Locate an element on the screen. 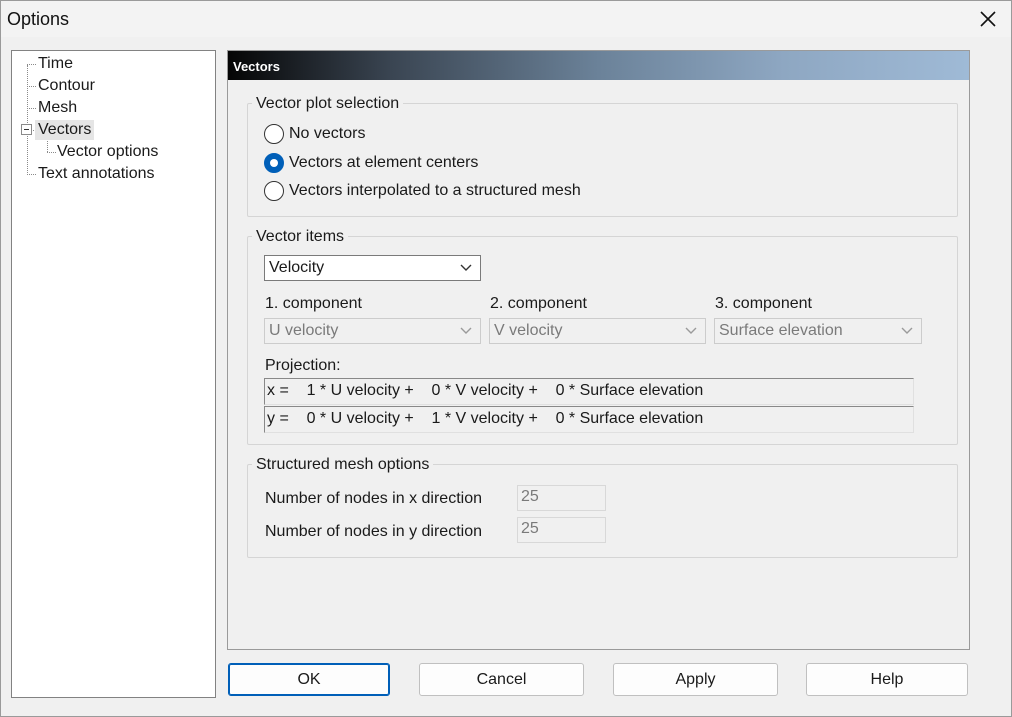 Image resolution: width=1012 pixels, height=717 pixels. vector-item-select: Velocity is located at coordinates (372, 268).